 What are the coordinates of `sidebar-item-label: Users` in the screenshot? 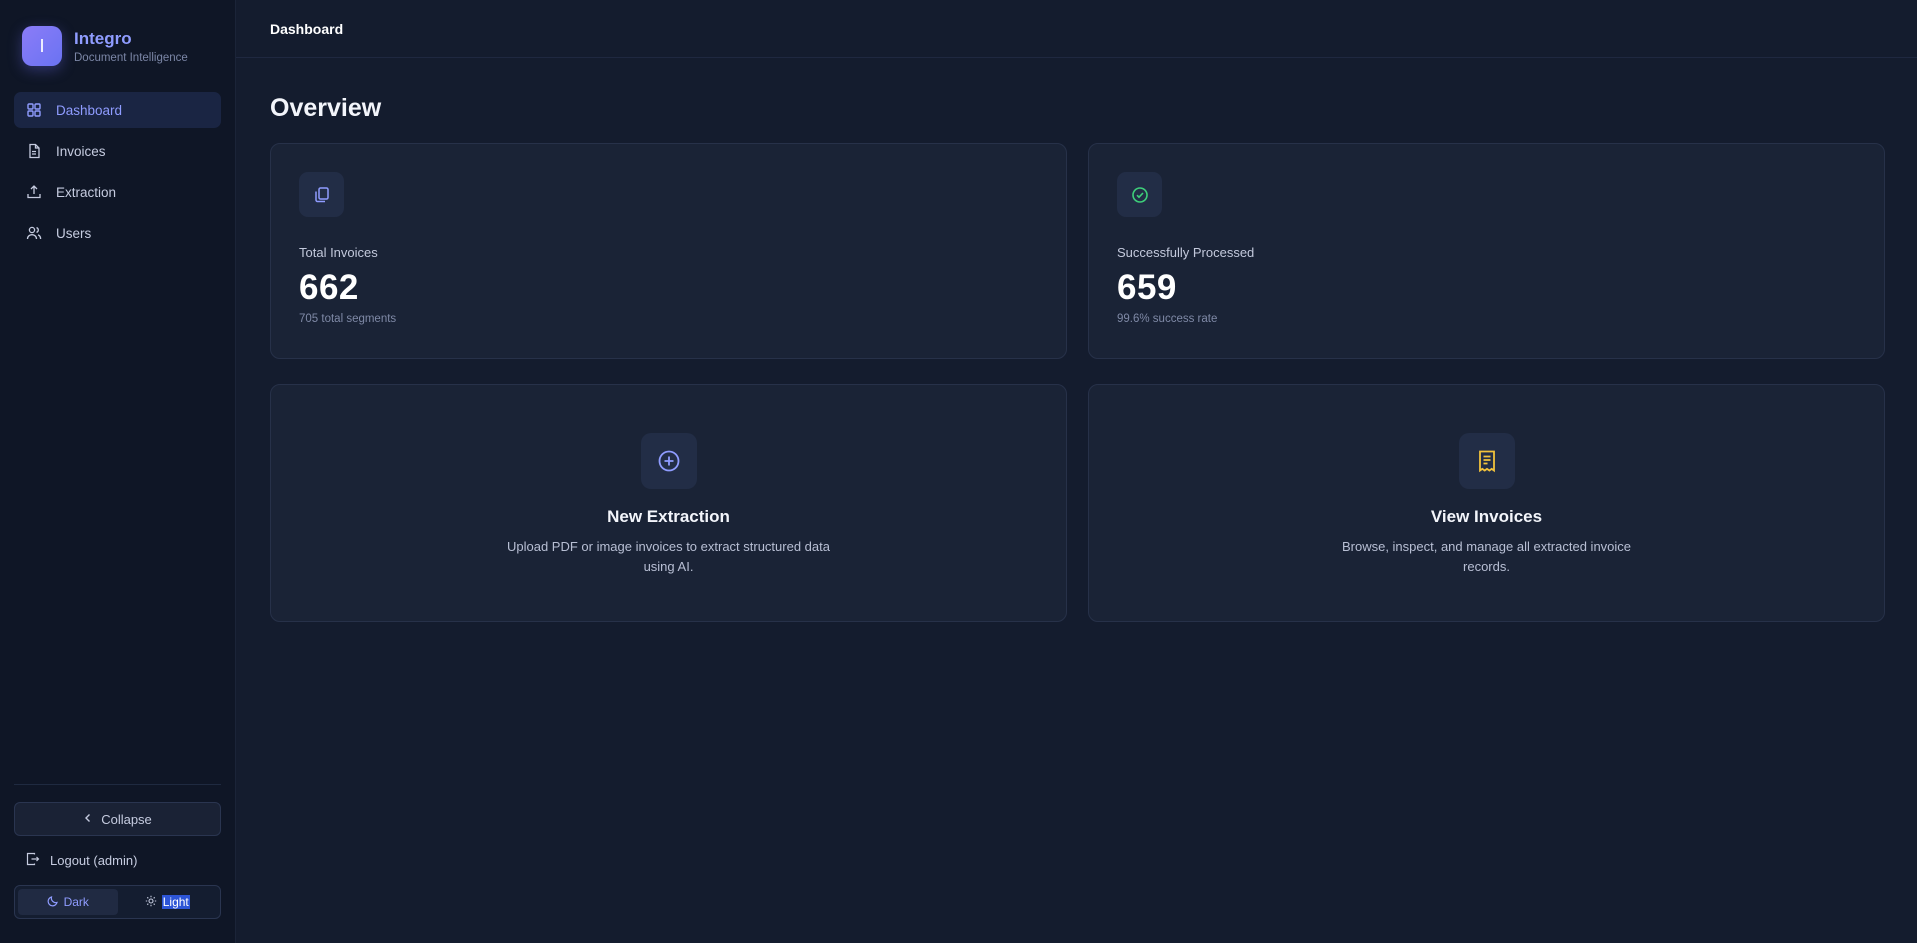 It's located at (74, 233).